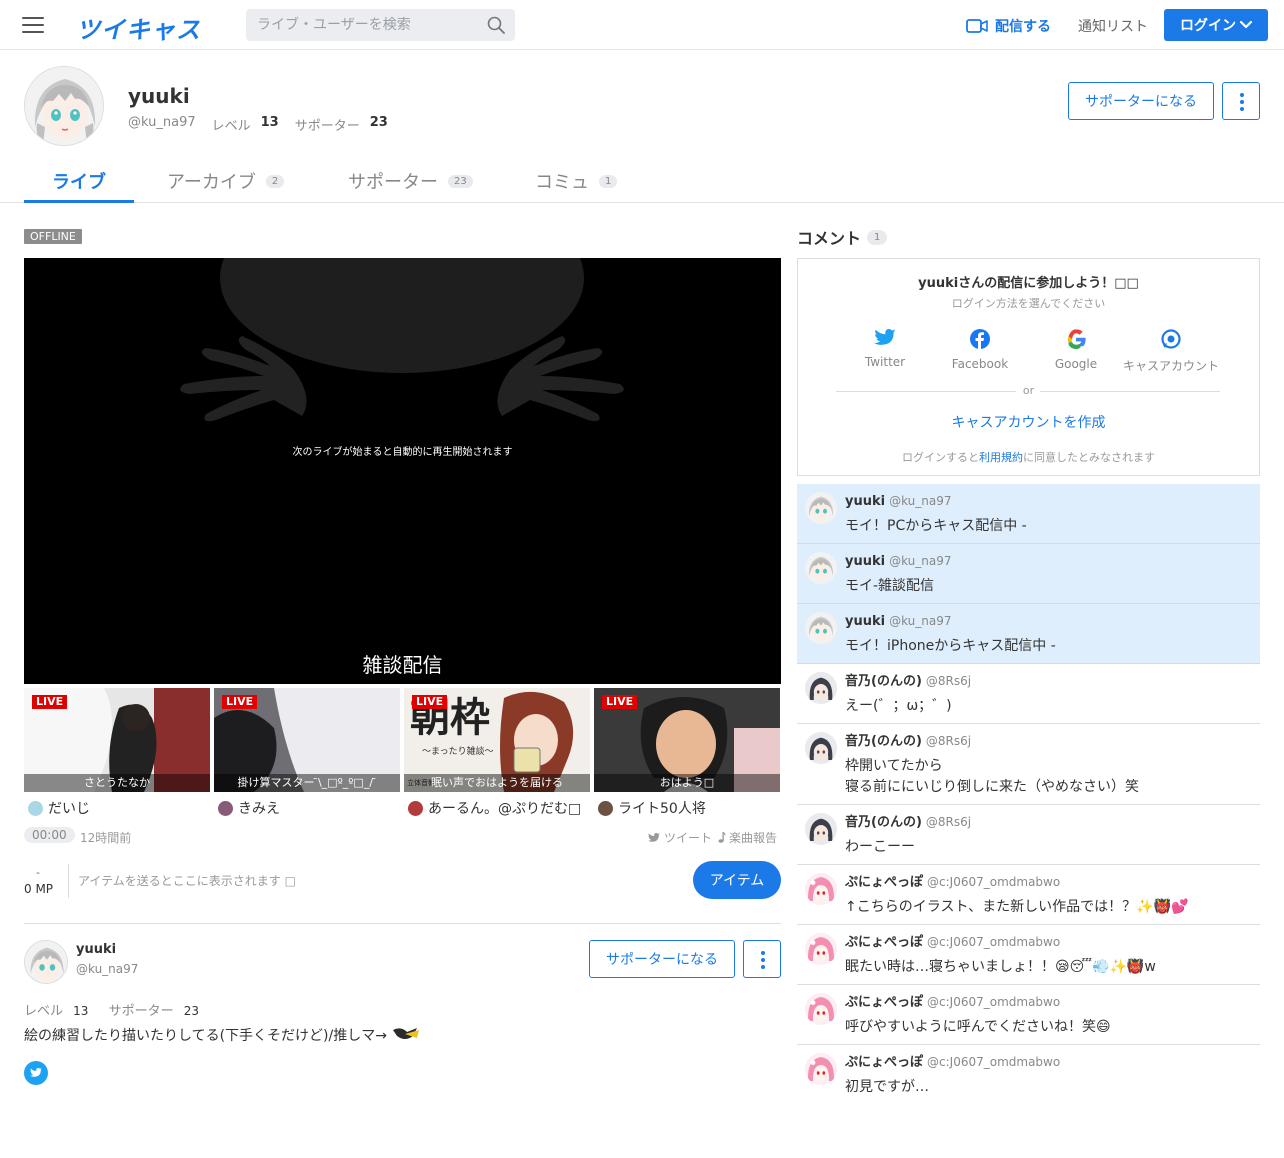  I want to click on comment-text: わーこーー, so click(880, 847).